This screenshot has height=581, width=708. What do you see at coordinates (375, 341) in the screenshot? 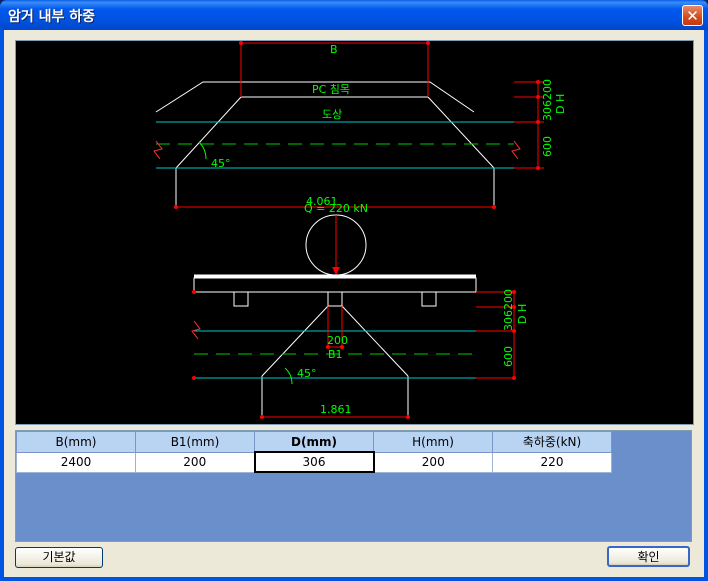
I see `spread-line-right-bottom` at bounding box center [375, 341].